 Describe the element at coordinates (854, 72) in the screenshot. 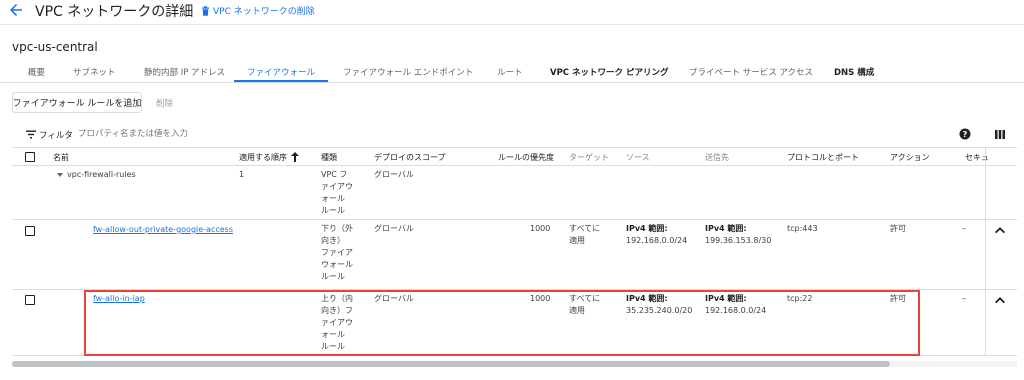

I see `tab-dns-config: DNS 構成` at that location.